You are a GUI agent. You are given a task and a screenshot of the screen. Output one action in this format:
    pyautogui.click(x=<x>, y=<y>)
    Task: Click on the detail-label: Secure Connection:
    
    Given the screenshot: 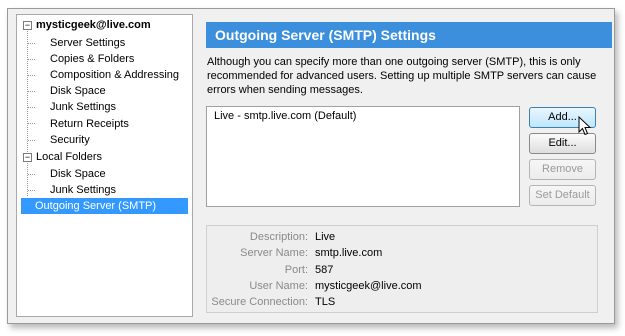 What is the action you would take?
    pyautogui.click(x=259, y=302)
    